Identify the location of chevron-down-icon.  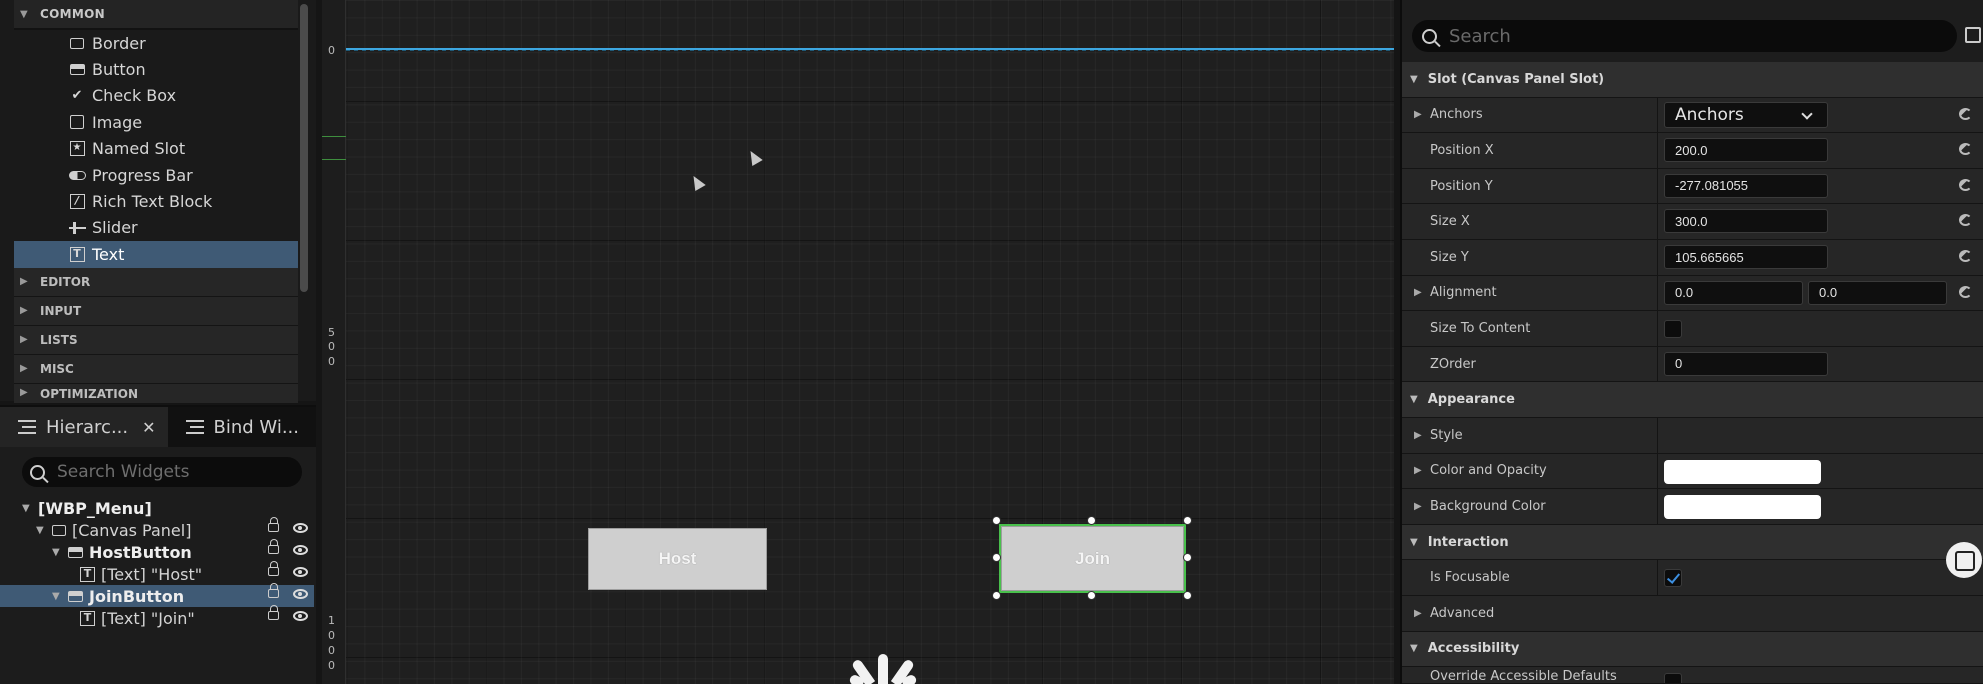
(1807, 113).